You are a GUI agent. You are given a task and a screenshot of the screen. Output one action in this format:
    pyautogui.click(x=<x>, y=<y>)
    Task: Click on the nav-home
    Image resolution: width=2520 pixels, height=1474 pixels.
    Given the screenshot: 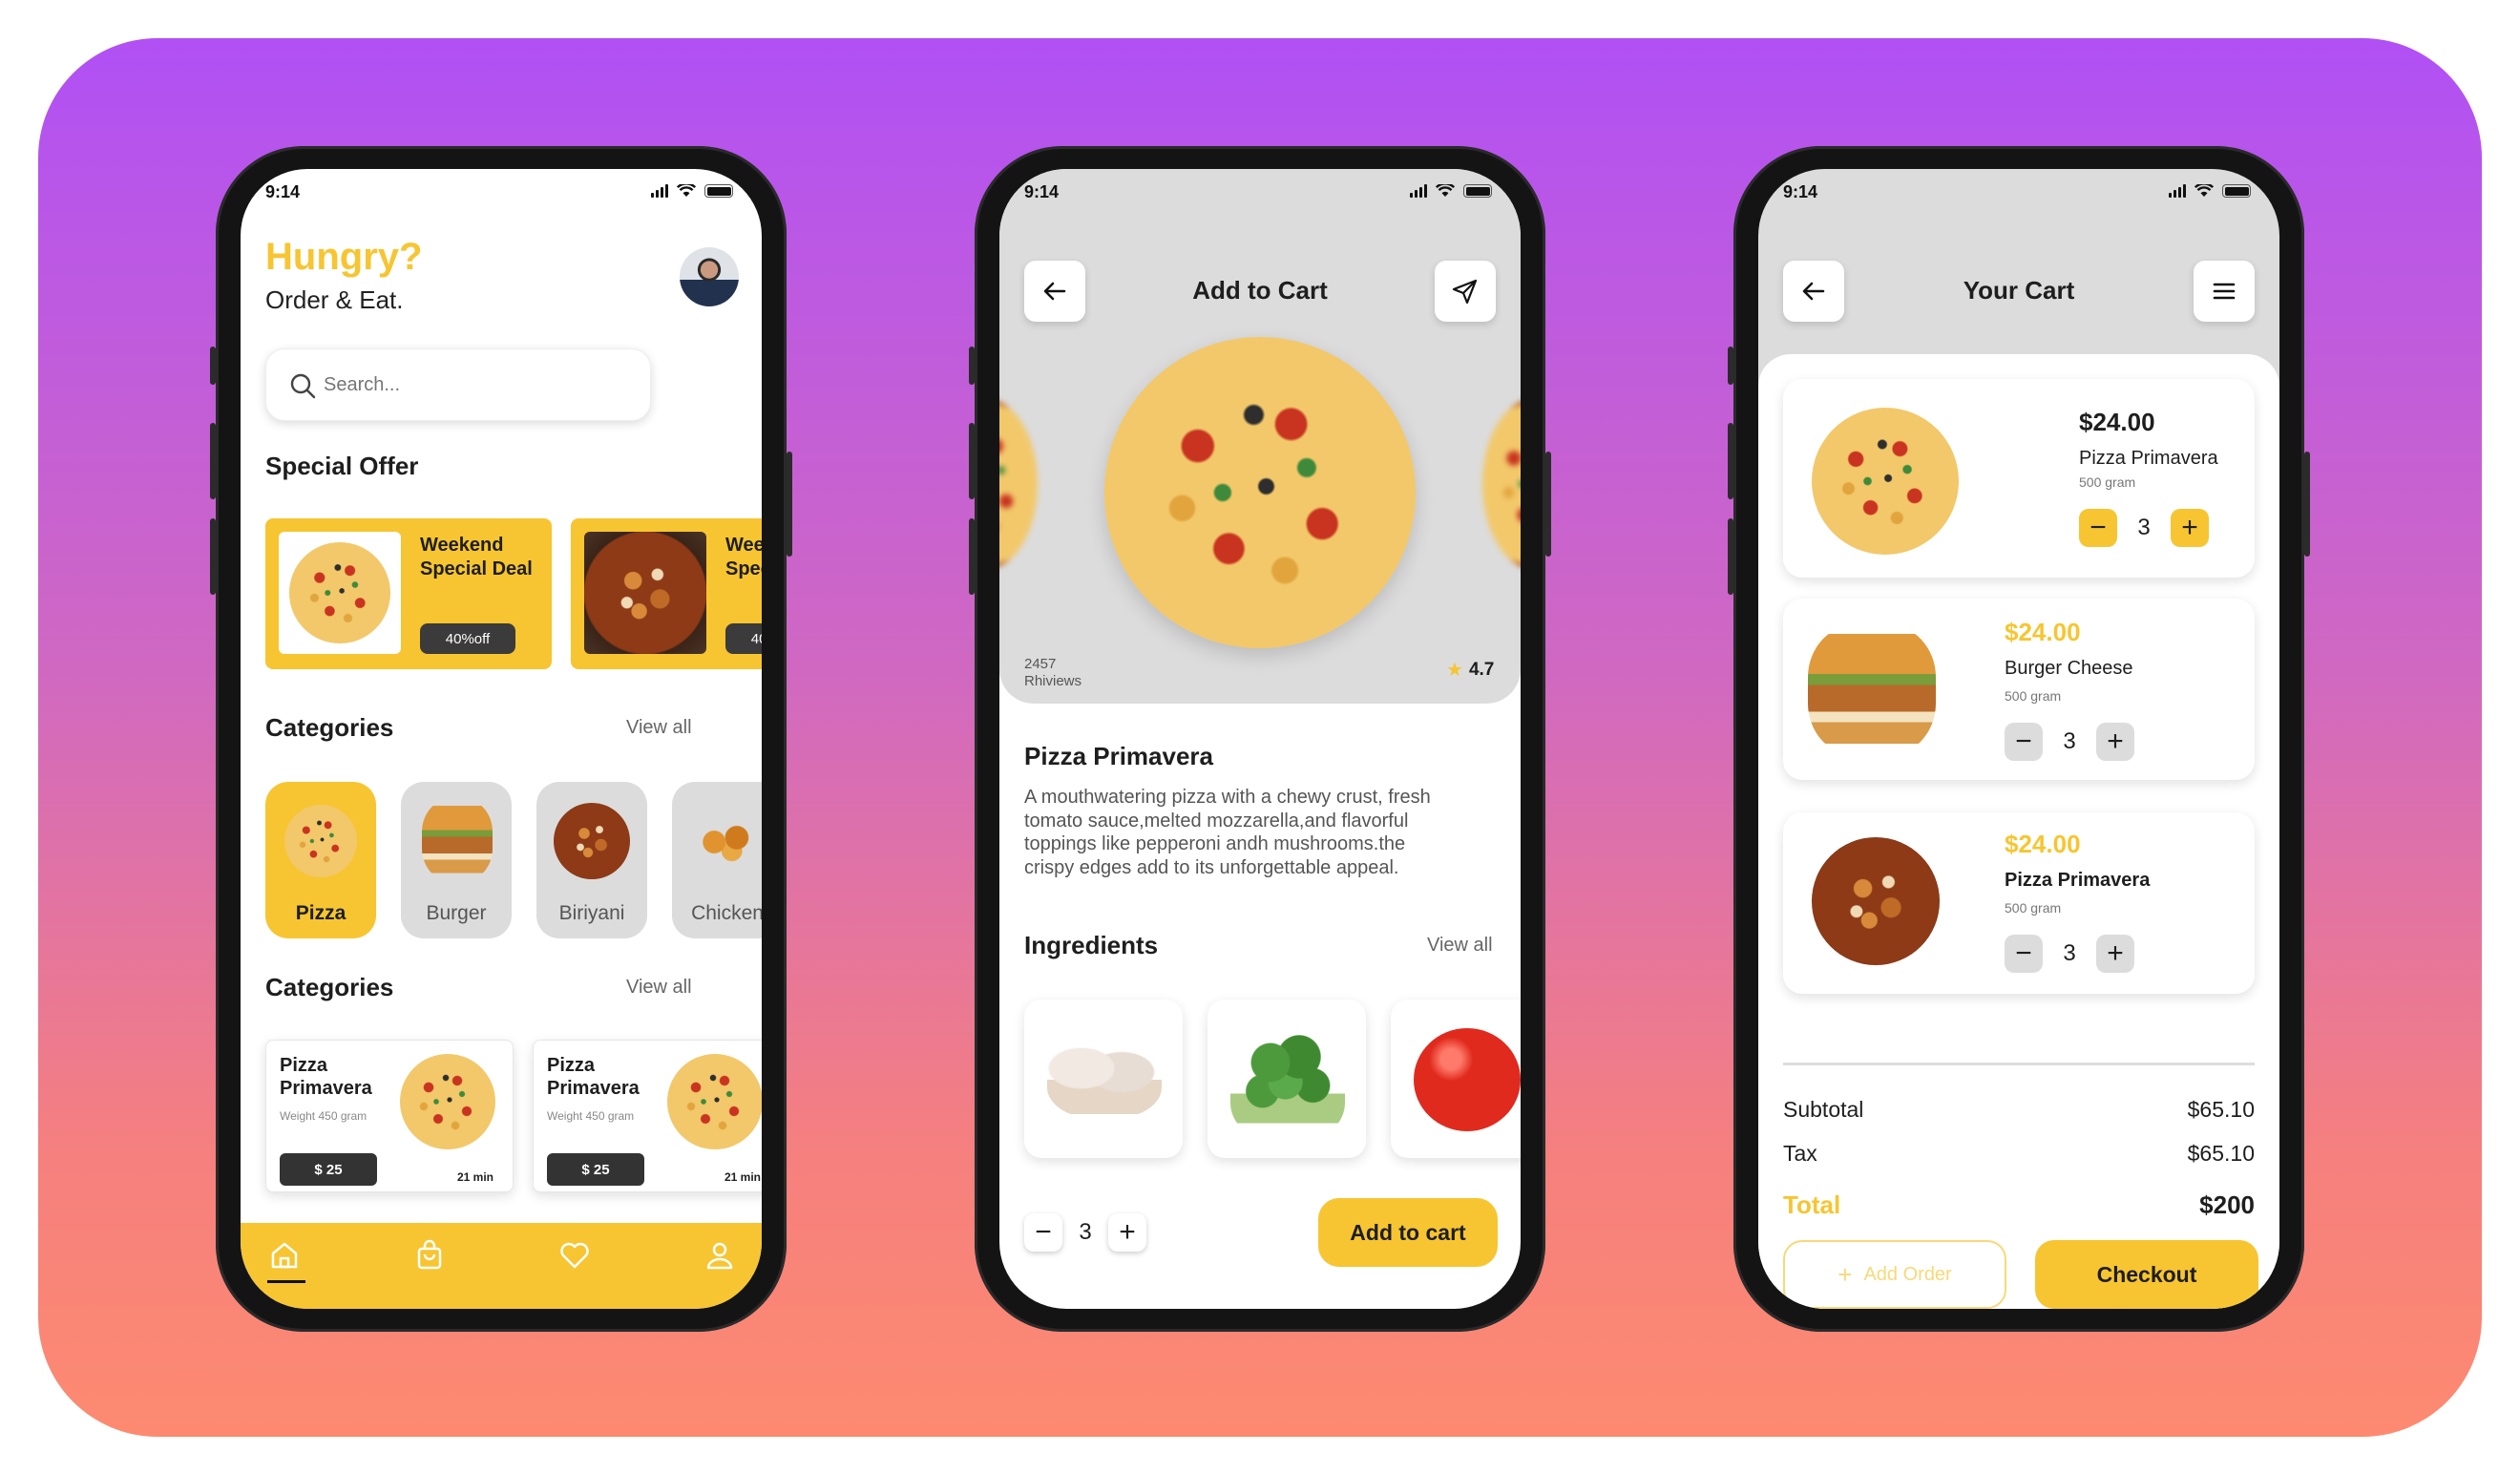 What is the action you would take?
    pyautogui.click(x=286, y=1262)
    